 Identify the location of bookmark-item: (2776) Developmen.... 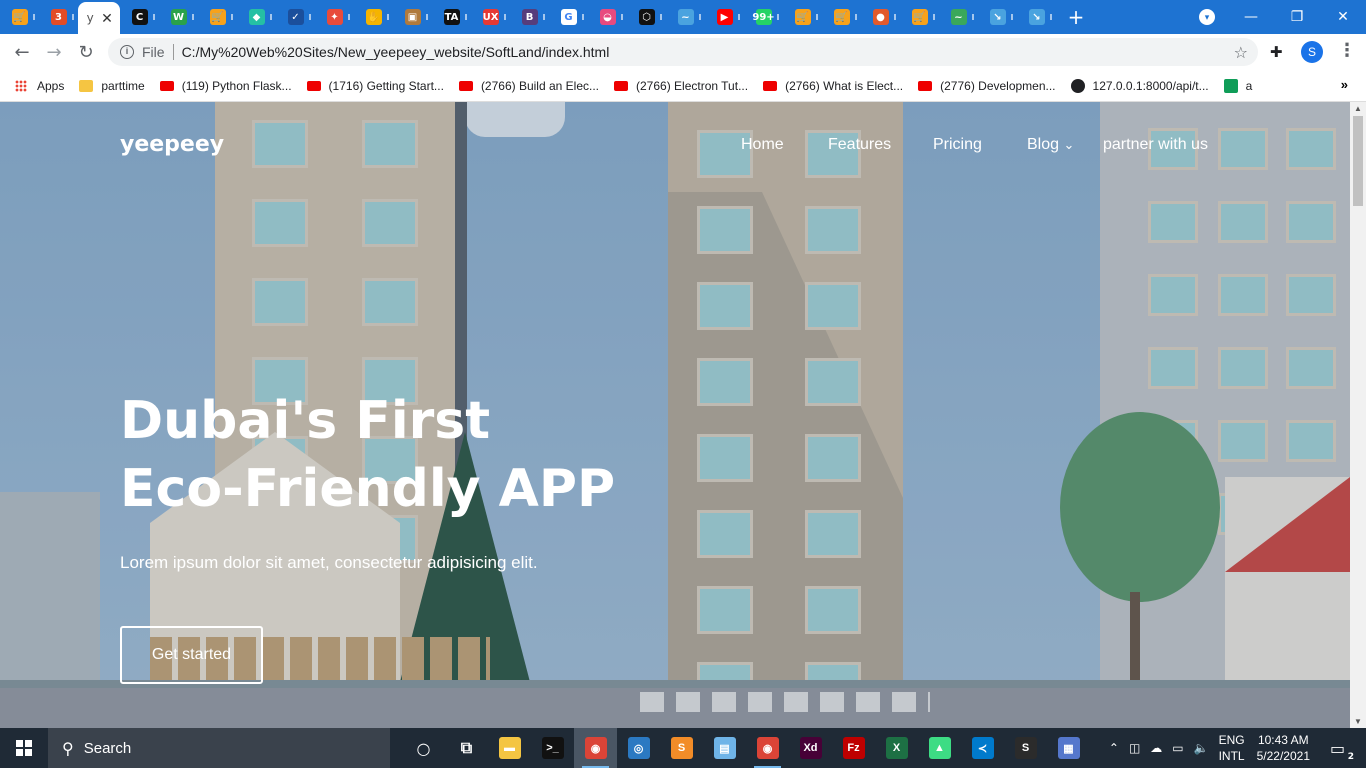
(987, 86).